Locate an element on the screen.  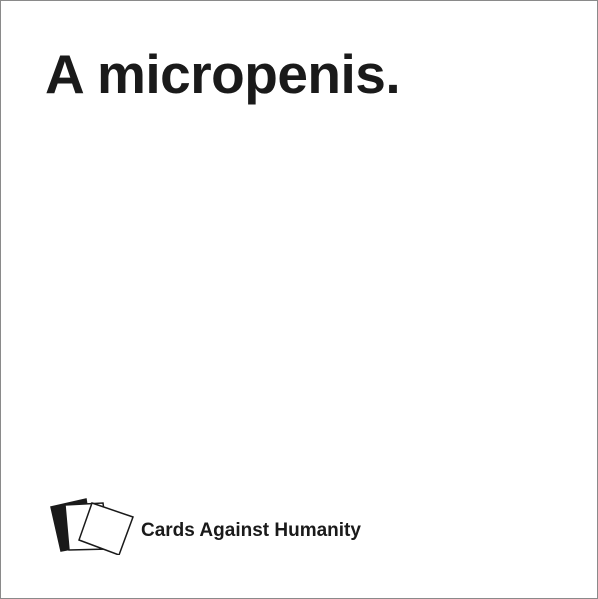
brand-footer: Cards Against Humanity is located at coordinates (205, 525).